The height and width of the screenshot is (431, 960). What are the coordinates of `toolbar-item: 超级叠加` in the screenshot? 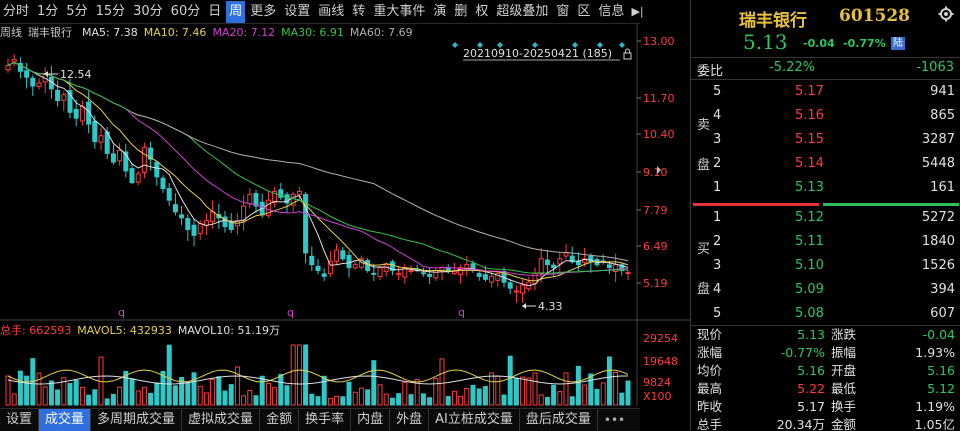 It's located at (522, 12).